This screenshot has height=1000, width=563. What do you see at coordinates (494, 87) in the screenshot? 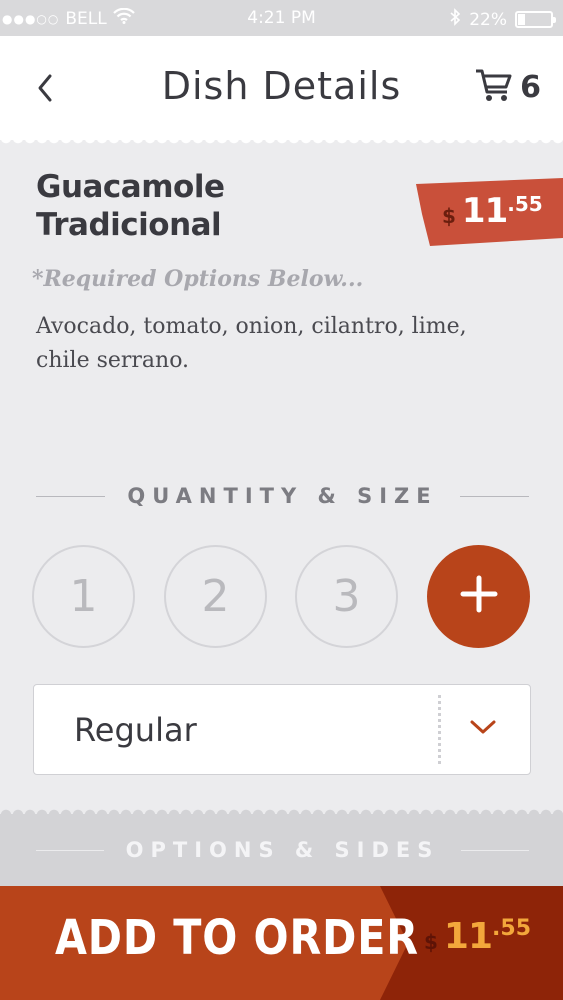
I see `cart-icon` at bounding box center [494, 87].